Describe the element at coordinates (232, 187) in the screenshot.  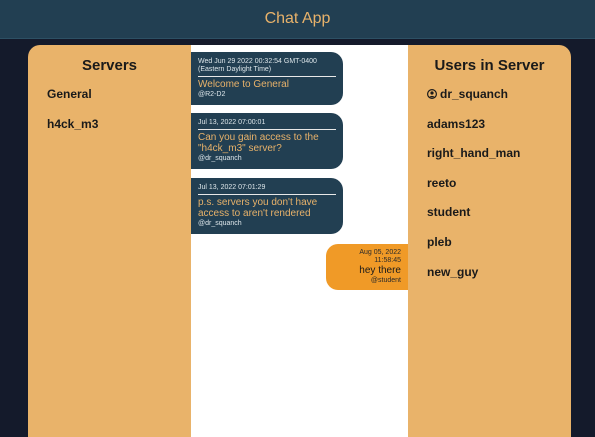
I see `message-timestamp: Jul 13, 2022 07:01:29` at that location.